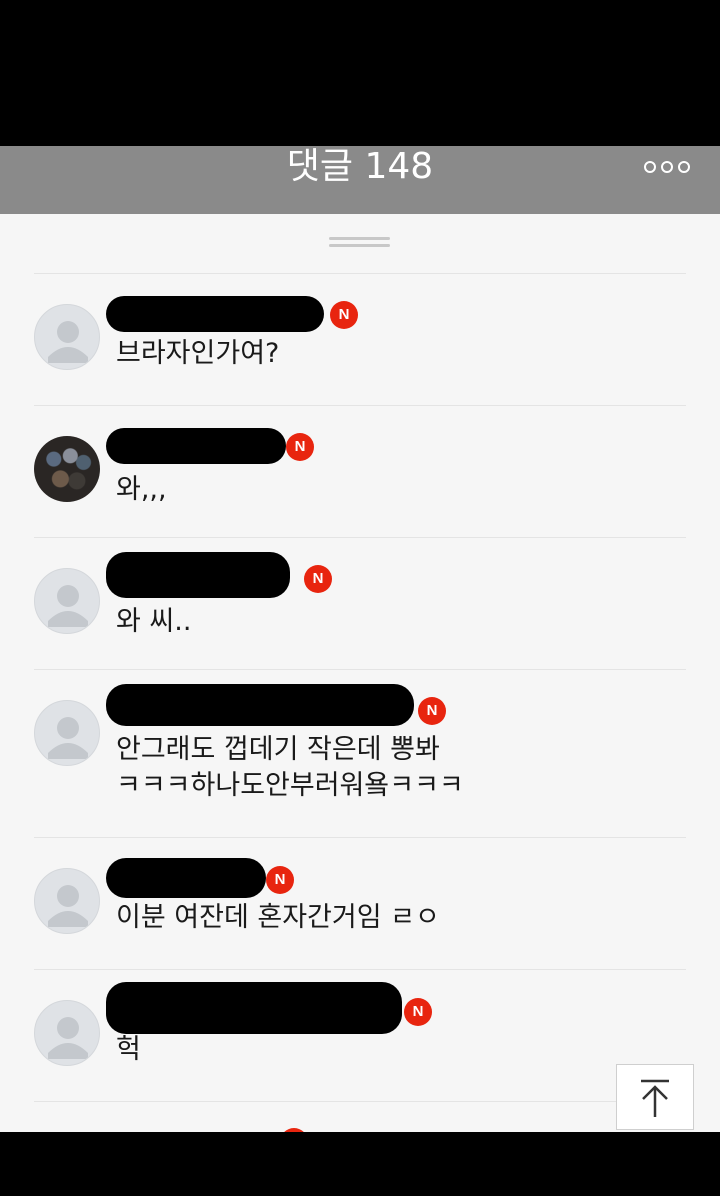  I want to click on comment-text: 헉, so click(128, 1049).